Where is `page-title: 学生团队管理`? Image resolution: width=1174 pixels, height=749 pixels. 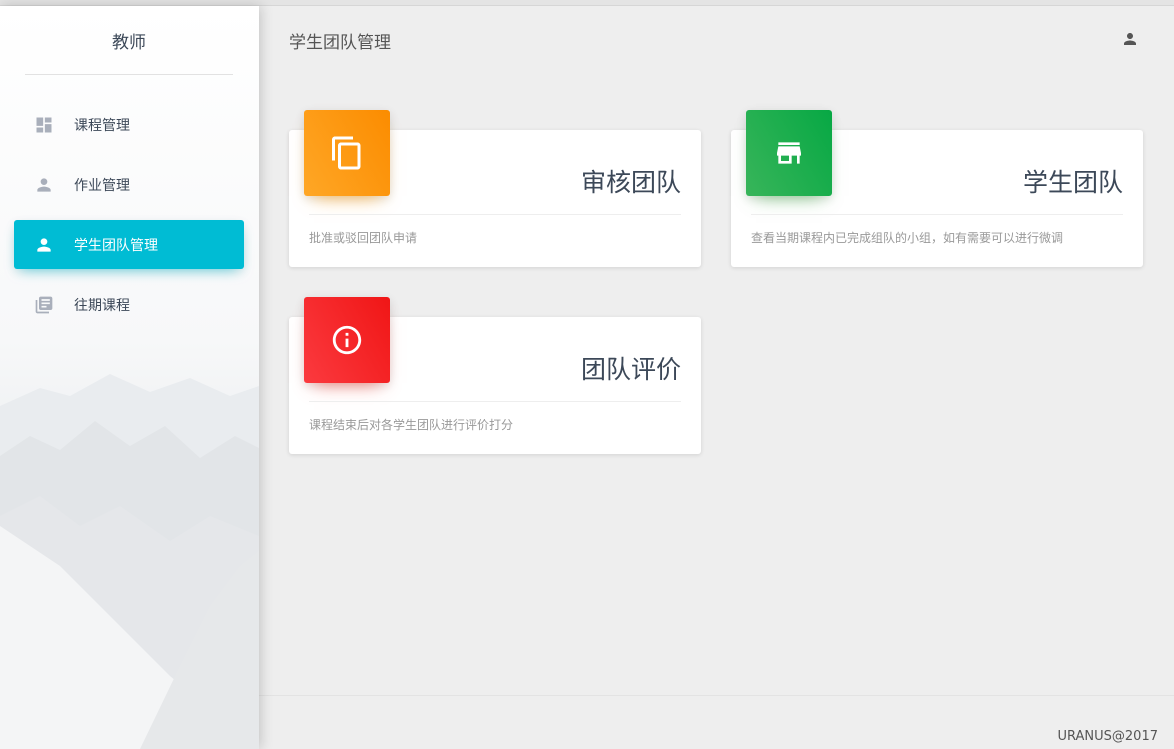
page-title: 学生团队管理 is located at coordinates (340, 43).